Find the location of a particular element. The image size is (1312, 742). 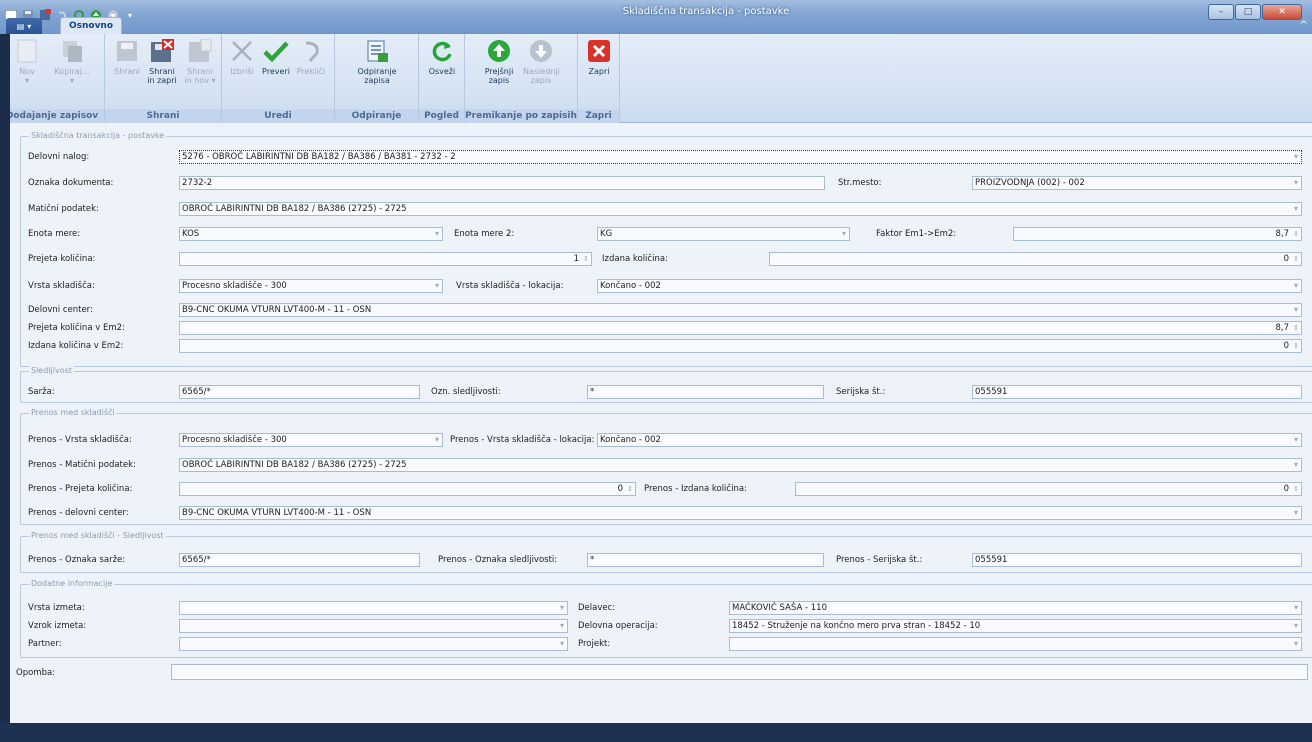

sarza-field: 6565/* is located at coordinates (299, 392).